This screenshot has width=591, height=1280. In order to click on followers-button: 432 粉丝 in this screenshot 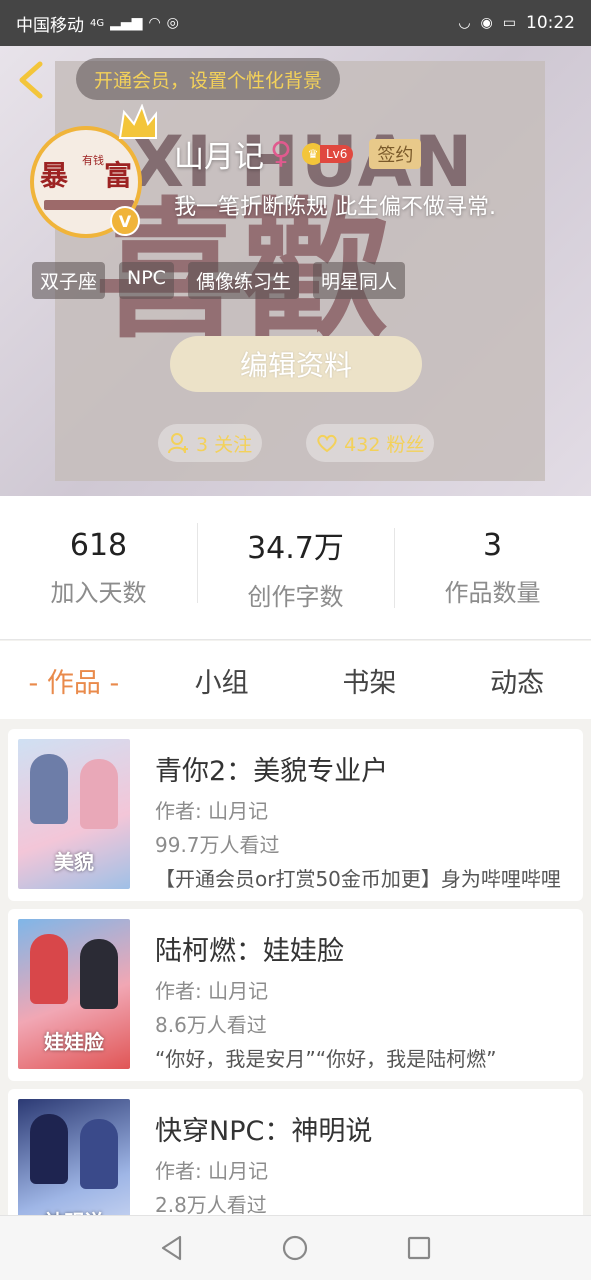, I will do `click(370, 443)`.